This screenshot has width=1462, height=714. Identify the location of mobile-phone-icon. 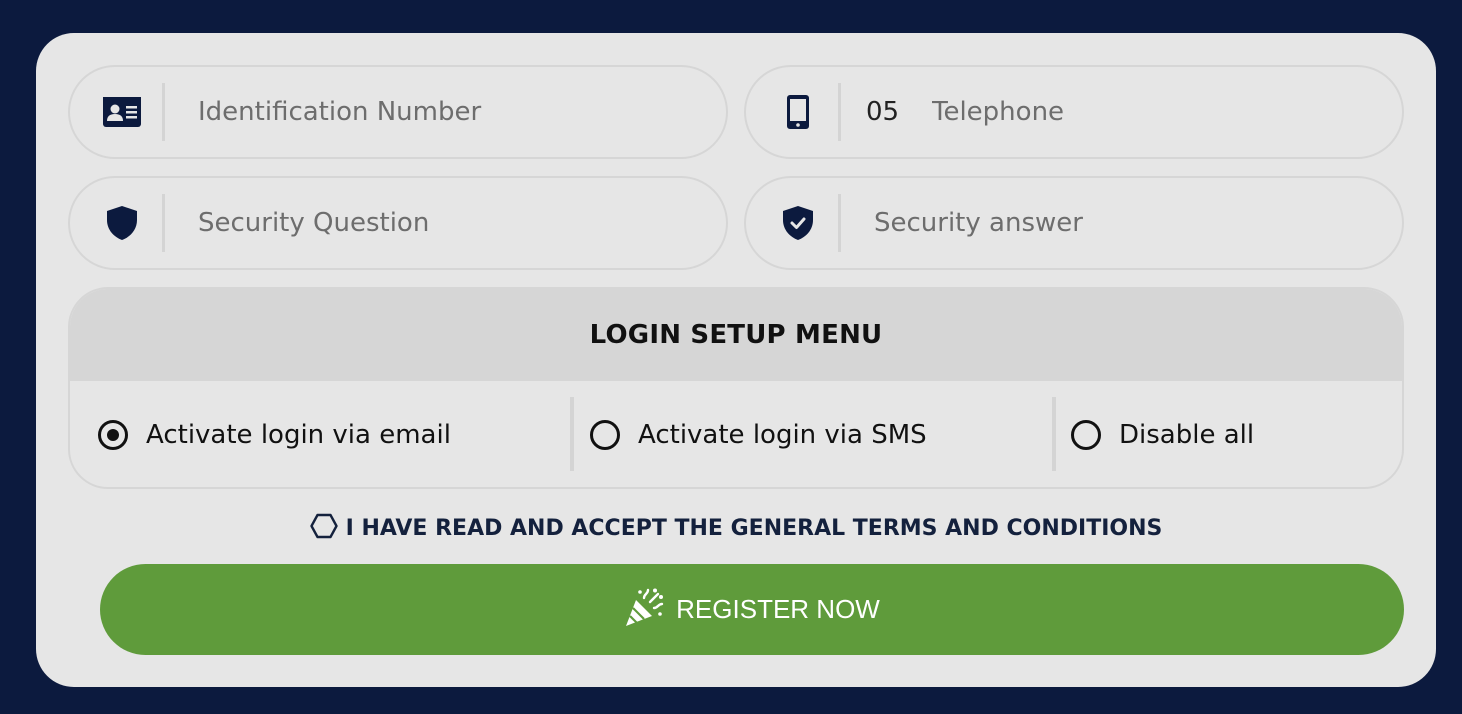
(798, 112).